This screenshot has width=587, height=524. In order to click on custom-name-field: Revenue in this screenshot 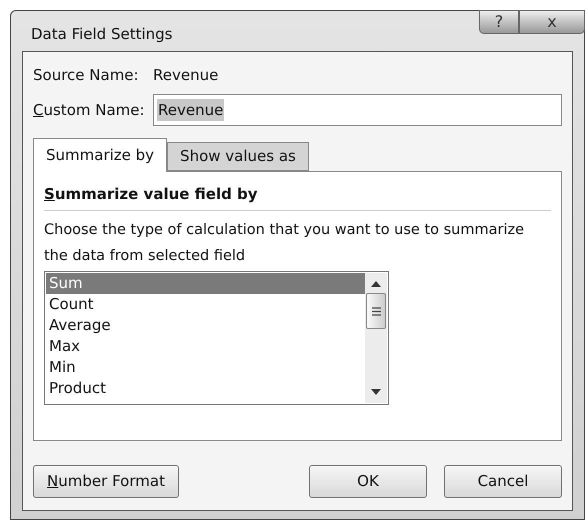, I will do `click(357, 110)`.